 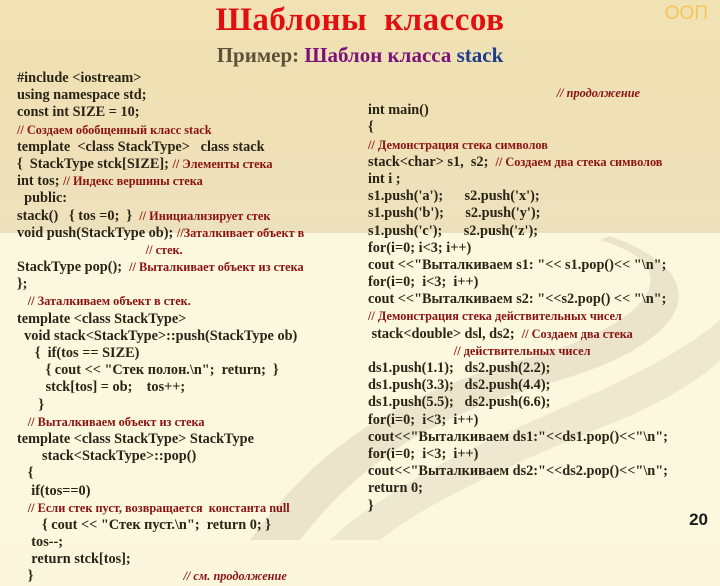 What do you see at coordinates (133, 181) in the screenshot?
I see `code-comment: // Индекс вершины стека` at bounding box center [133, 181].